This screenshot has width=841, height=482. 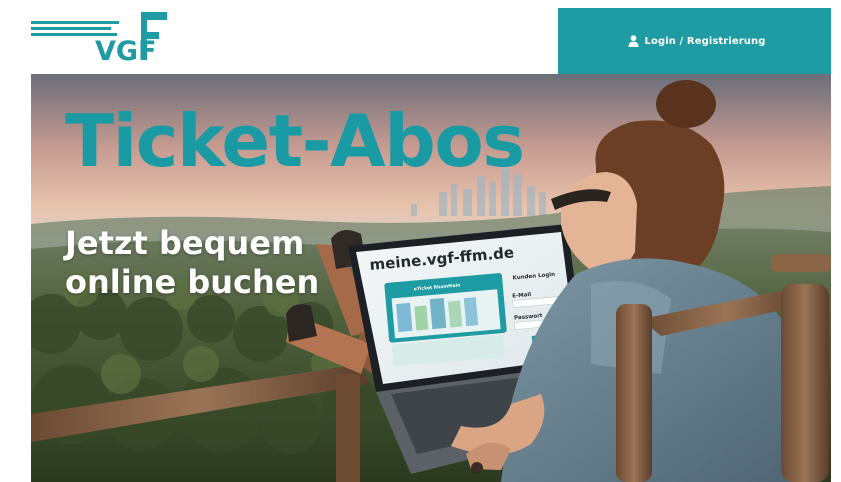 I want to click on vgf-logo: VGF, so click(x=101, y=39).